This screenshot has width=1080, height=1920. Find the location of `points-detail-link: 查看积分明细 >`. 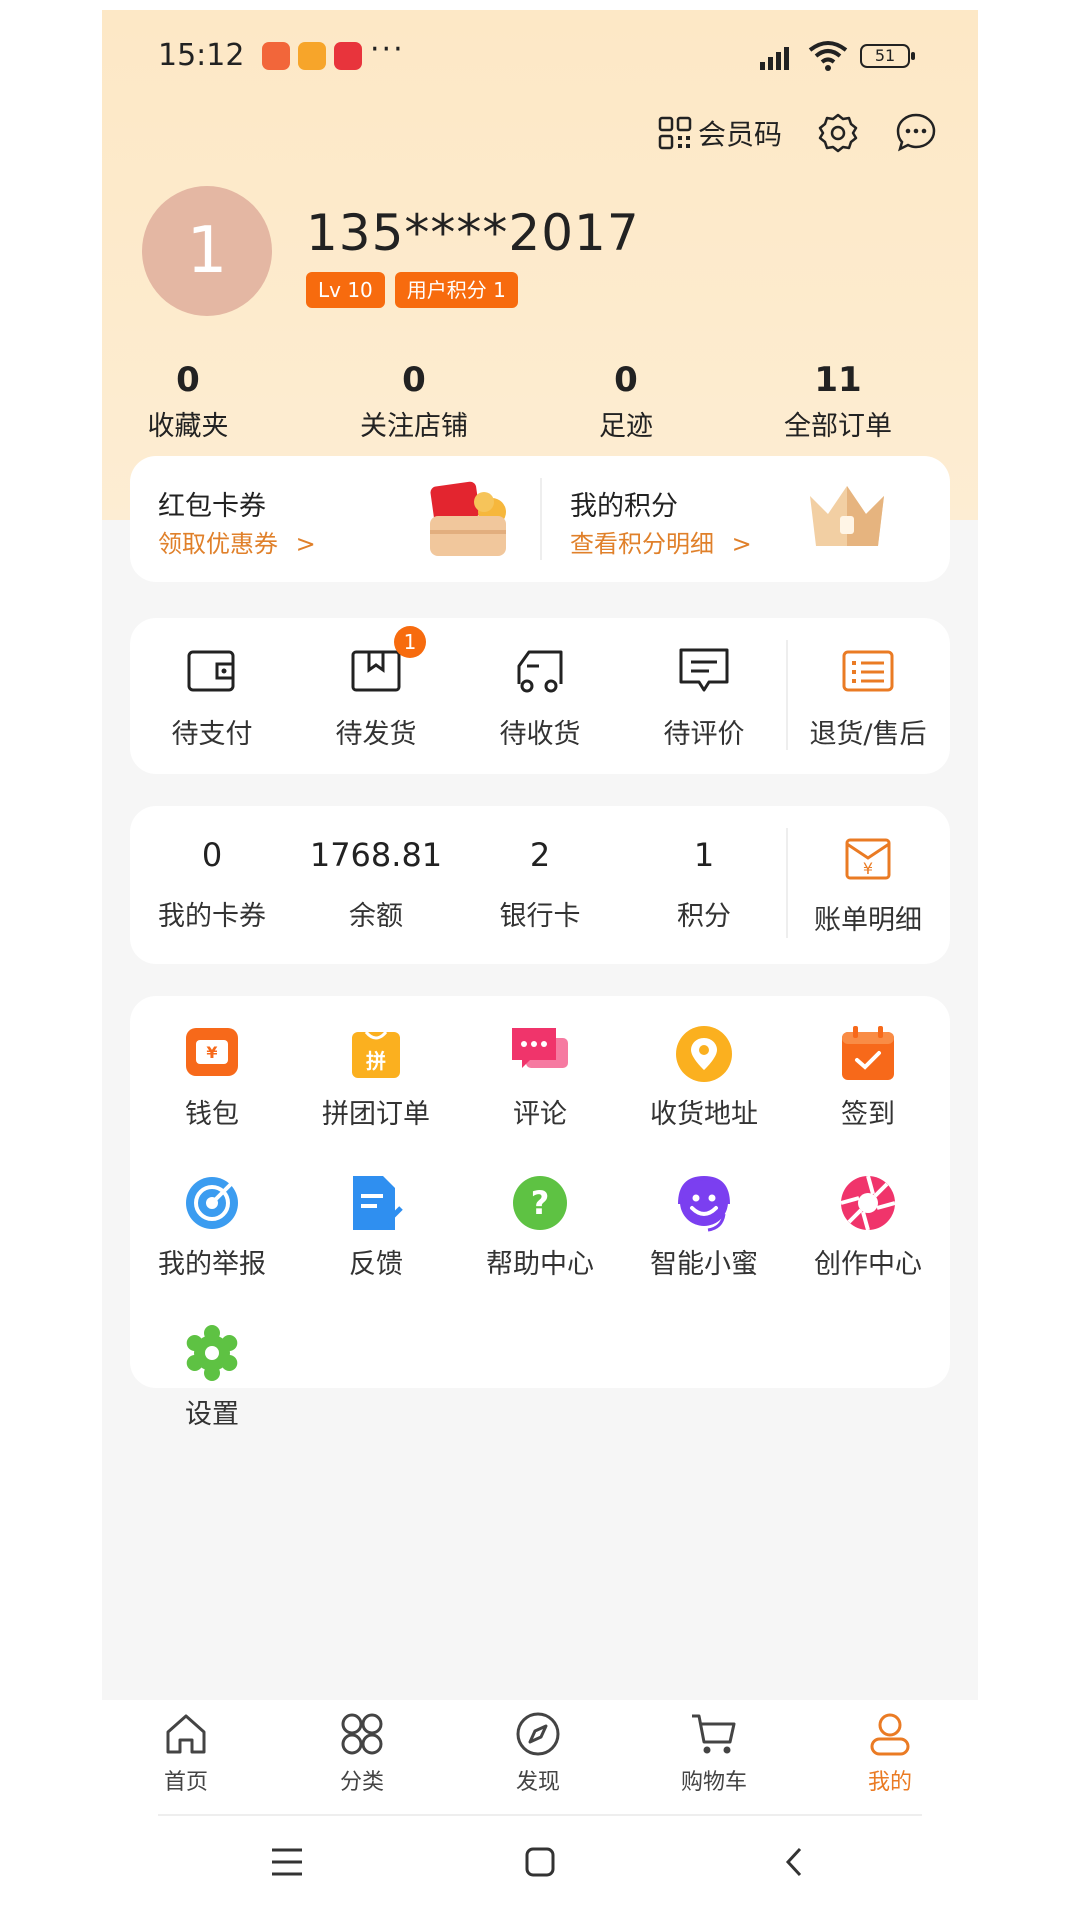

points-detail-link: 查看积分明细 > is located at coordinates (661, 541).